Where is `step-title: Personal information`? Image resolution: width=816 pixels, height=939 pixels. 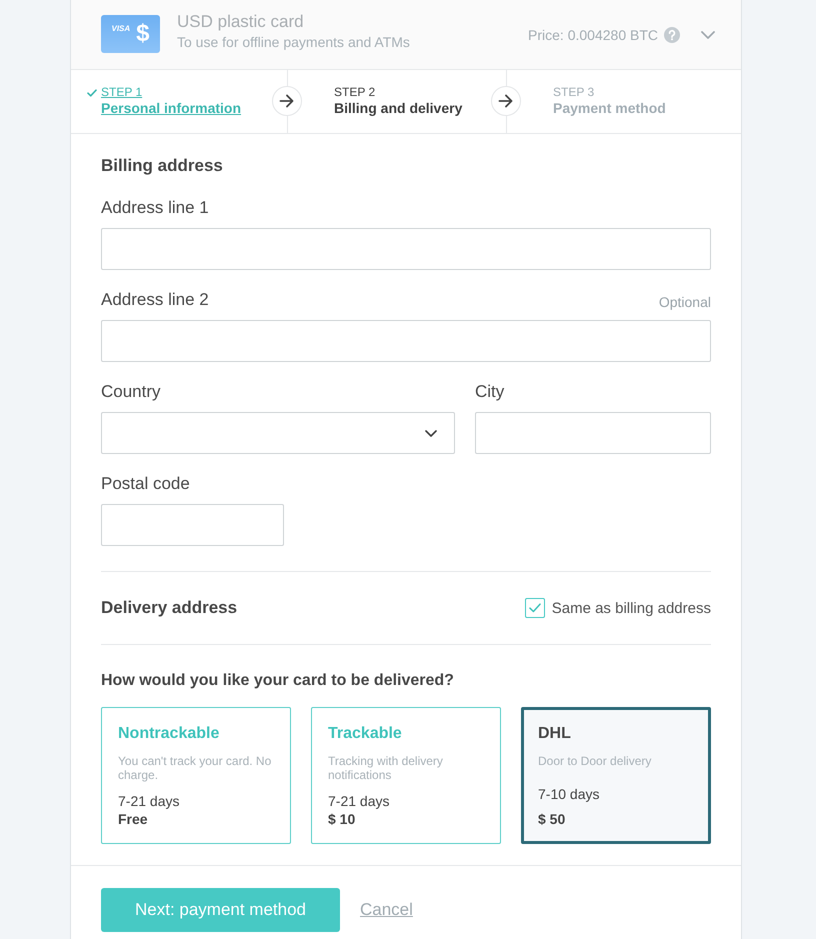
step-title: Personal information is located at coordinates (171, 108).